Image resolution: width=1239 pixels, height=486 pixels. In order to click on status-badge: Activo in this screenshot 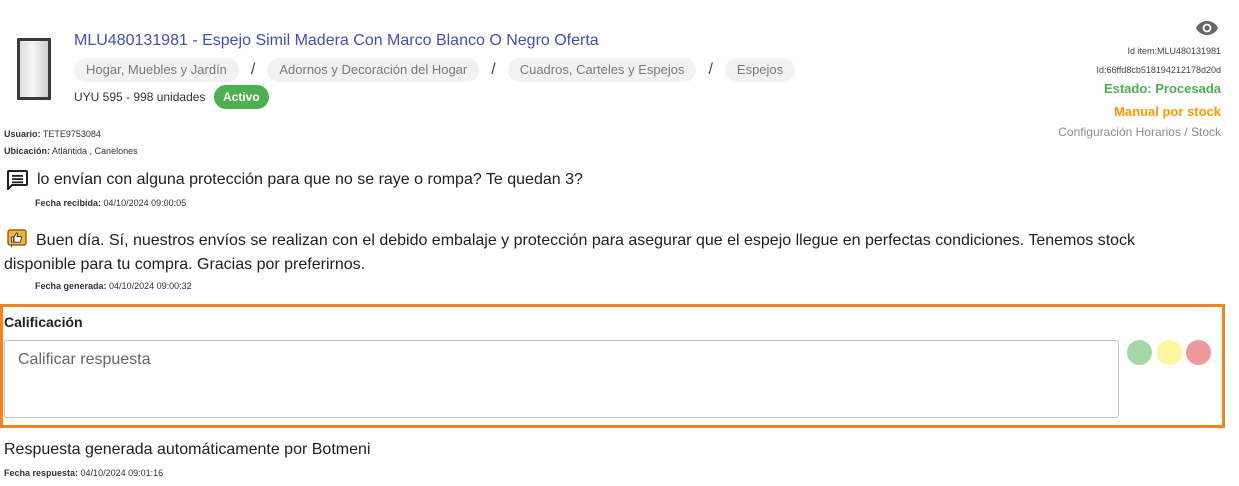, I will do `click(241, 97)`.